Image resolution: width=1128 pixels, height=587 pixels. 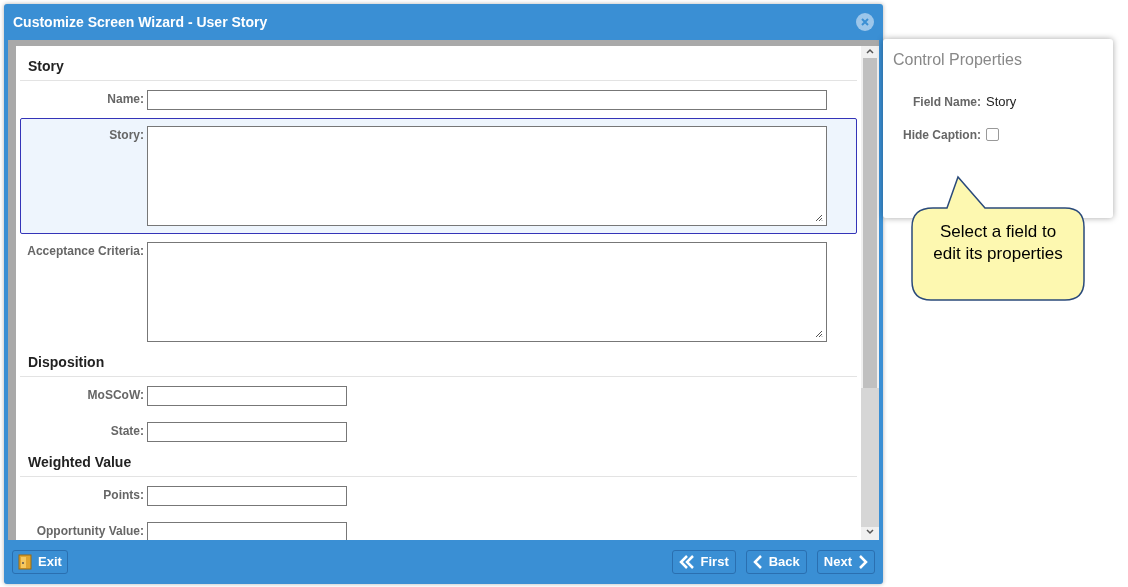 What do you see at coordinates (870, 532) in the screenshot?
I see `scroll-down-icon` at bounding box center [870, 532].